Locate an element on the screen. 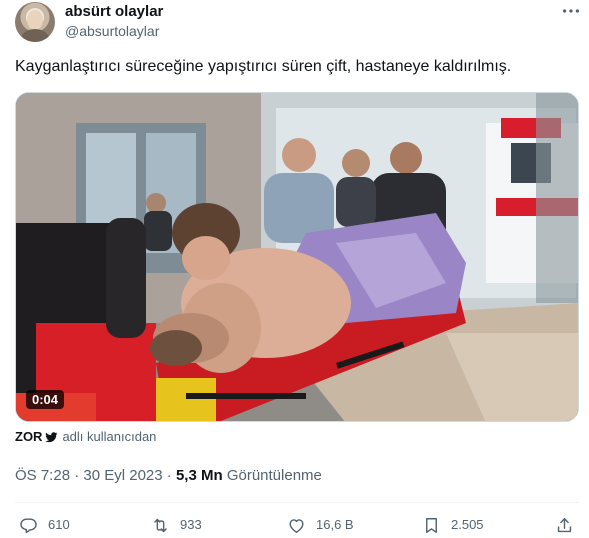 The image size is (589, 538). media-attribution: ZOR adlı kullanıcıdan is located at coordinates (85, 437).